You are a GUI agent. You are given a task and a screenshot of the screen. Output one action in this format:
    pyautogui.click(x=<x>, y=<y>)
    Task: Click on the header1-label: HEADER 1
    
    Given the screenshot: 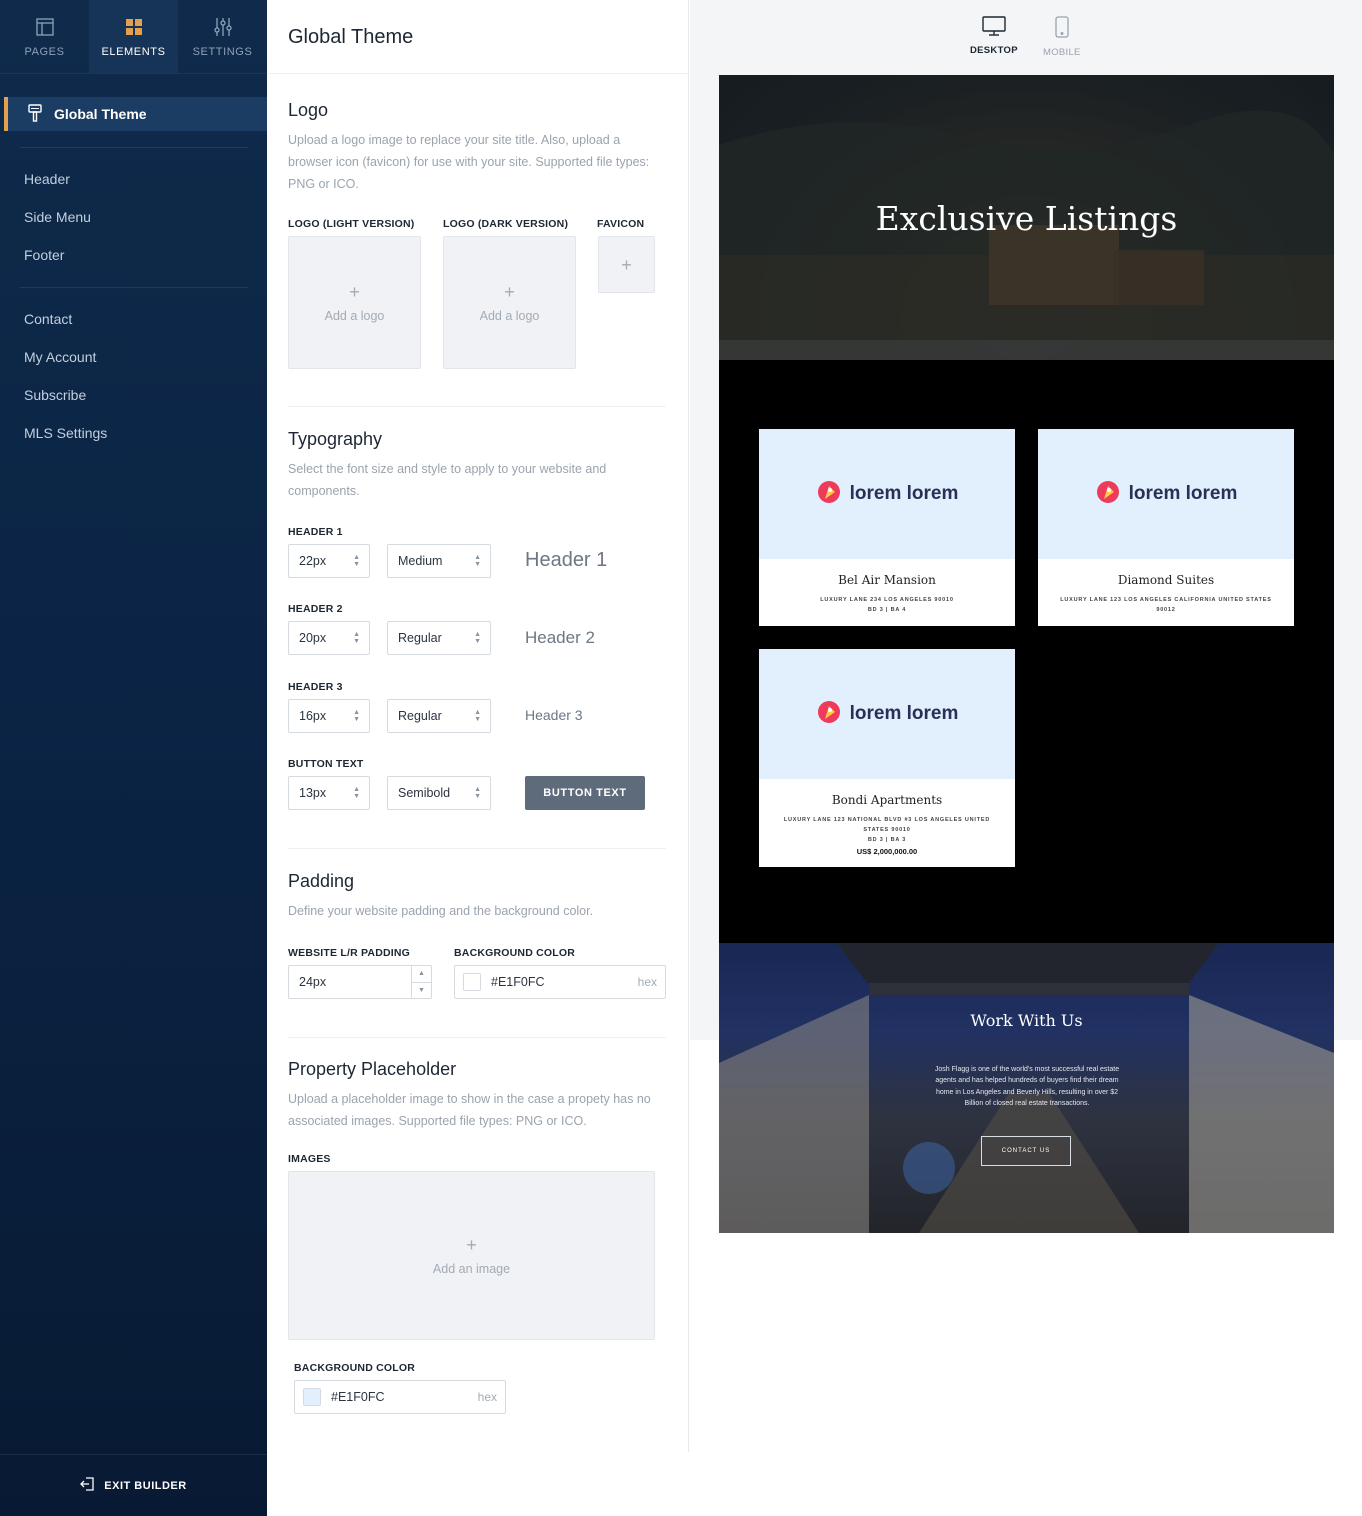 What is the action you would take?
    pyautogui.click(x=315, y=532)
    